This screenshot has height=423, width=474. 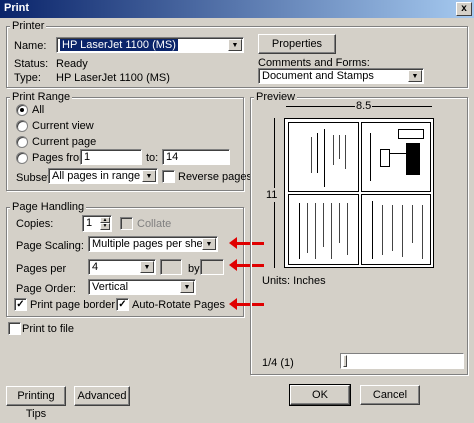 I want to click on subset-select: All pages in range ▼, so click(x=103, y=176).